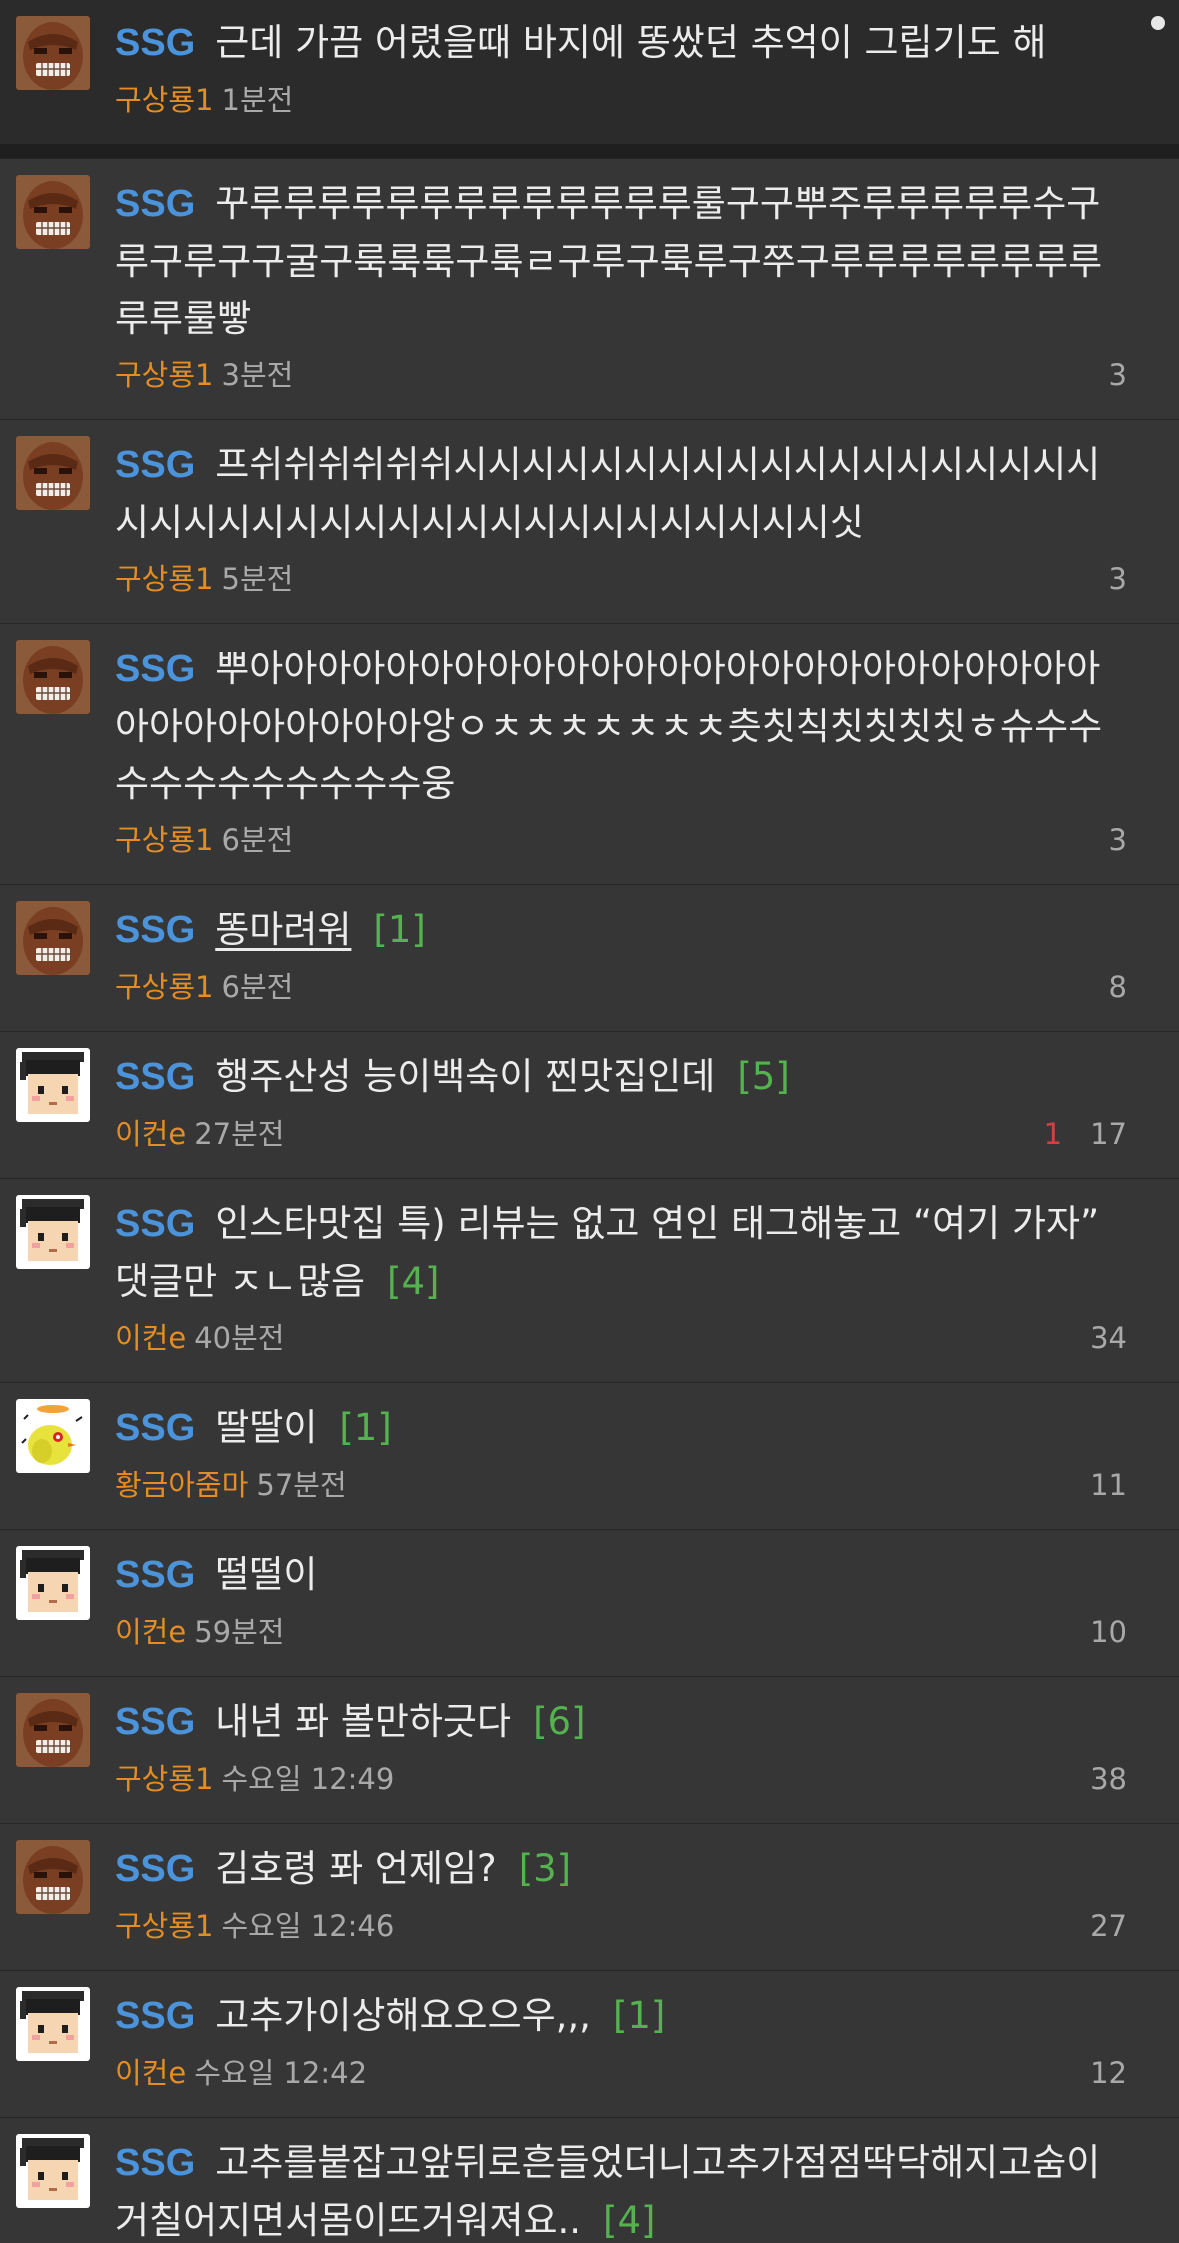  I want to click on post-title: 딸딸이, so click(266, 1427).